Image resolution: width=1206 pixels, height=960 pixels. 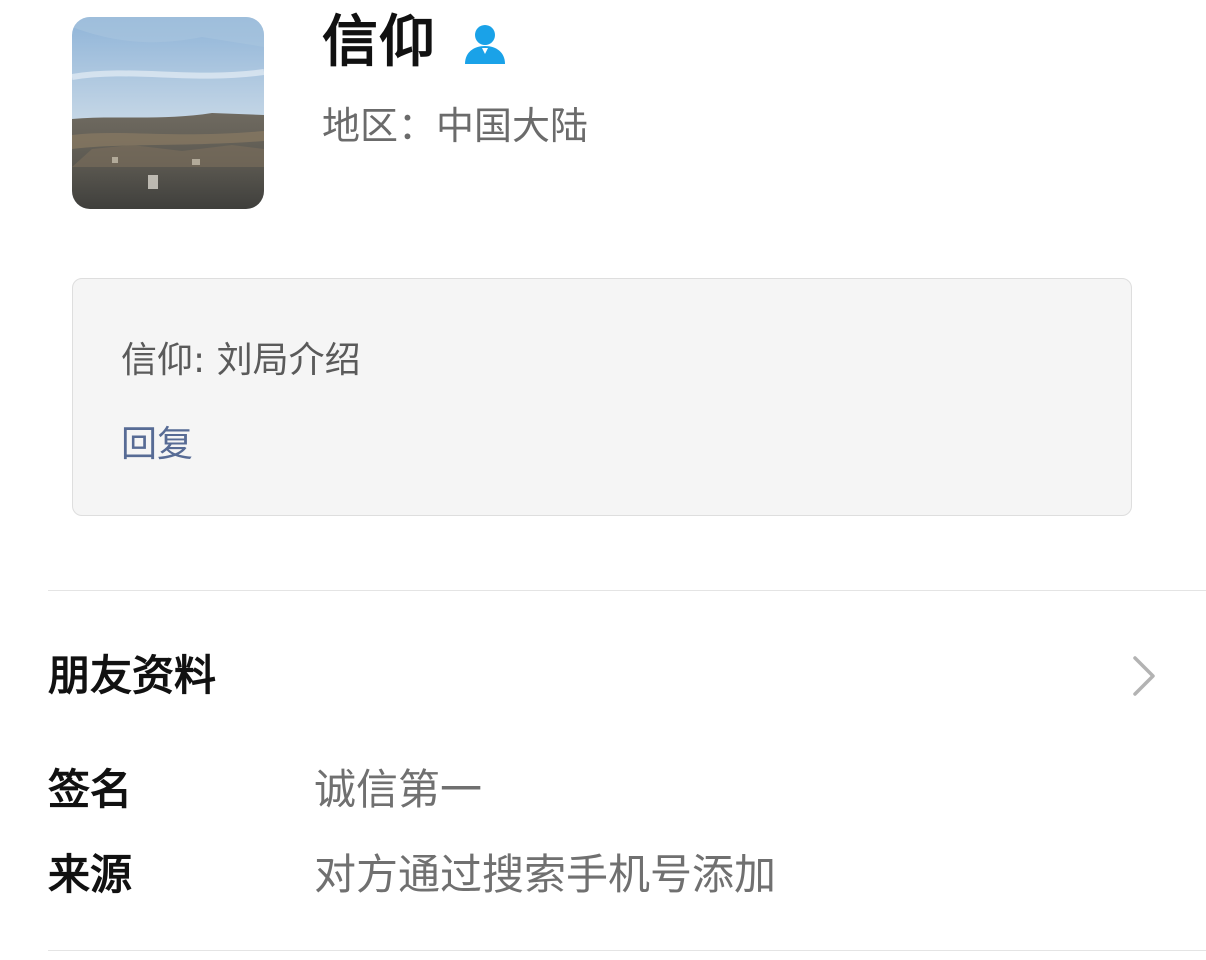 What do you see at coordinates (1144, 676) in the screenshot?
I see `chevron-right-icon` at bounding box center [1144, 676].